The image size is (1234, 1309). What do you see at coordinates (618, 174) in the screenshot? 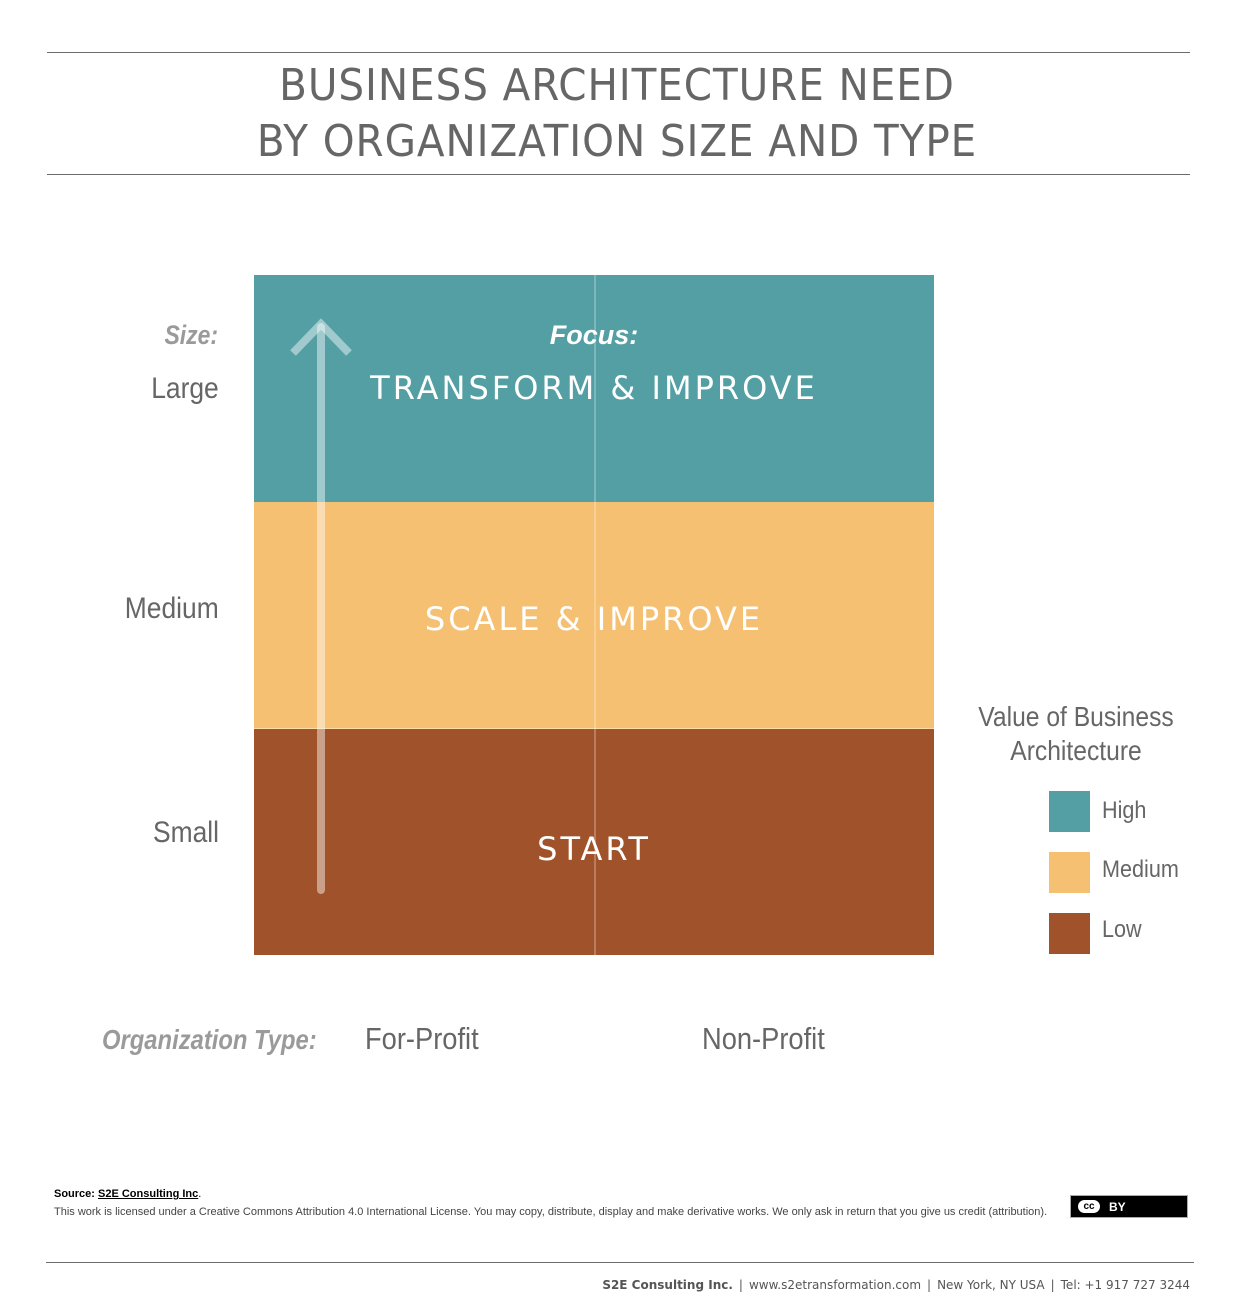
I see `title-bottom-rule` at bounding box center [618, 174].